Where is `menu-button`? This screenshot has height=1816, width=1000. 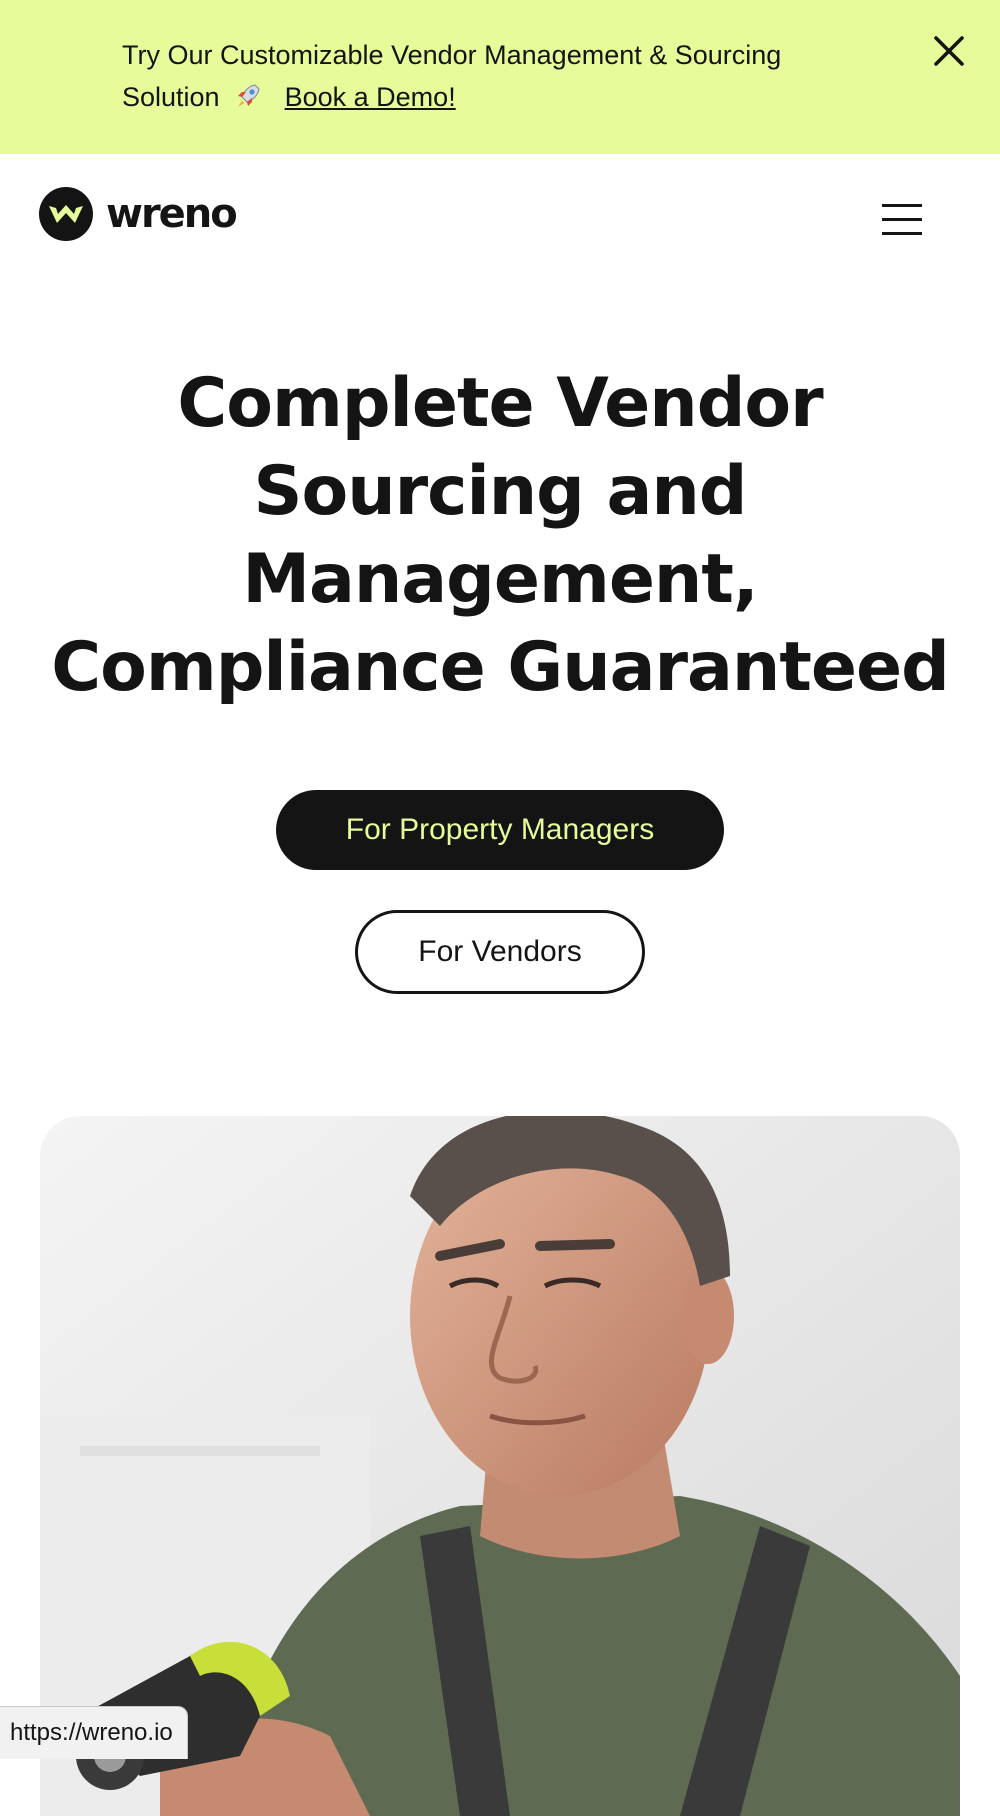 menu-button is located at coordinates (902, 220).